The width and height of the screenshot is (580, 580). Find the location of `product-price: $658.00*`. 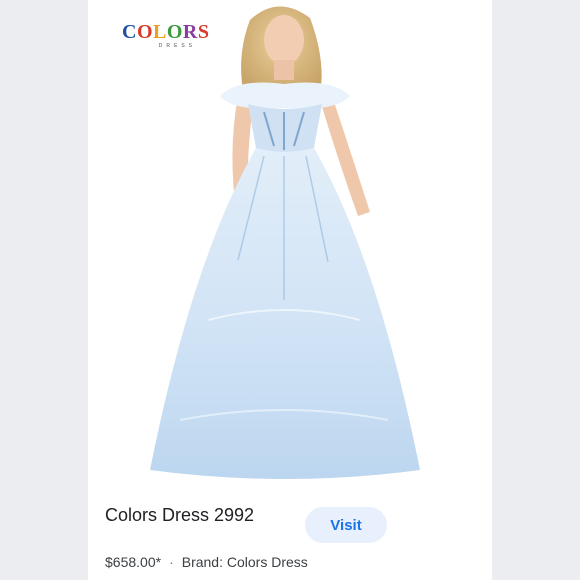

product-price: $658.00* is located at coordinates (133, 562).